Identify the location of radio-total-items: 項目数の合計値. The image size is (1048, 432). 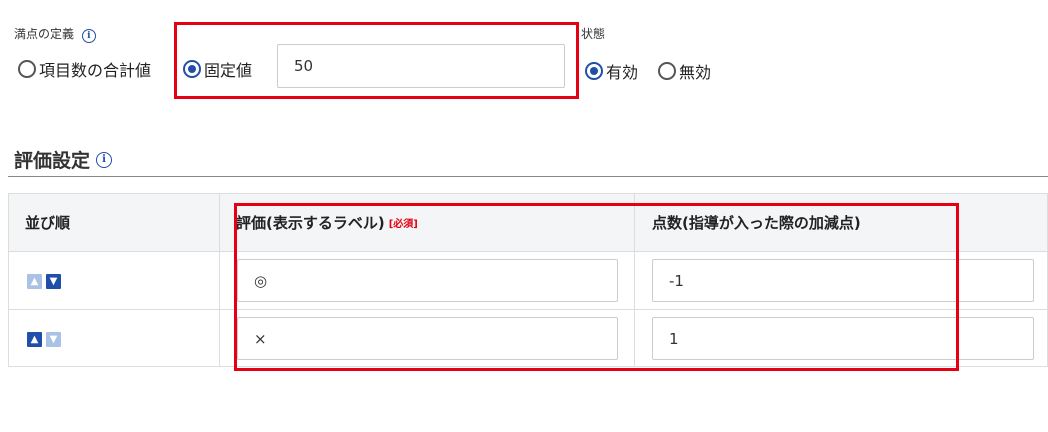
(84, 69).